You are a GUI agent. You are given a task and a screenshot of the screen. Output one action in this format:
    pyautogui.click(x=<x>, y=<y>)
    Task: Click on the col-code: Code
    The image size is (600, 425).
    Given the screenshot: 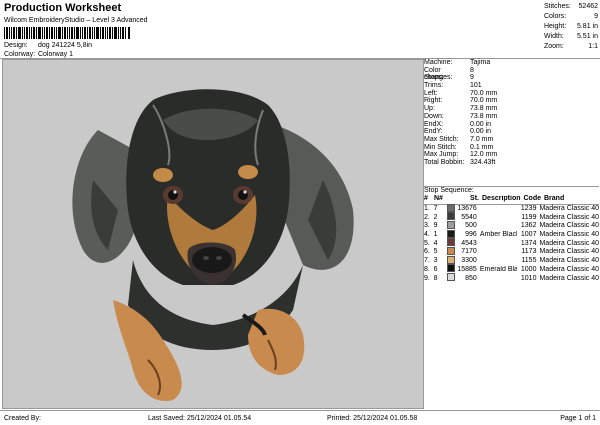 What is the action you would take?
    pyautogui.click(x=532, y=198)
    